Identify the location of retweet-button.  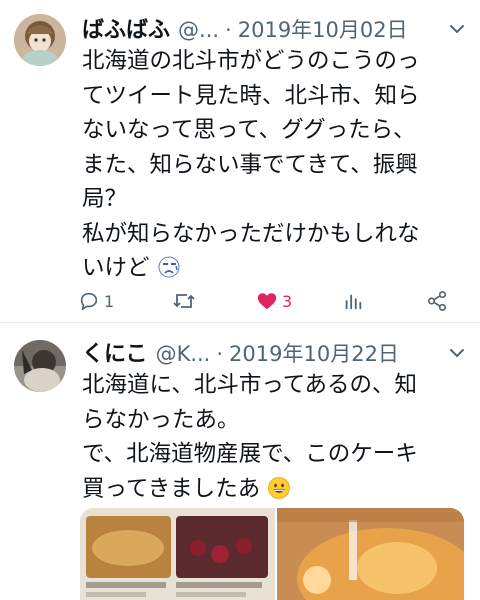
(186, 301).